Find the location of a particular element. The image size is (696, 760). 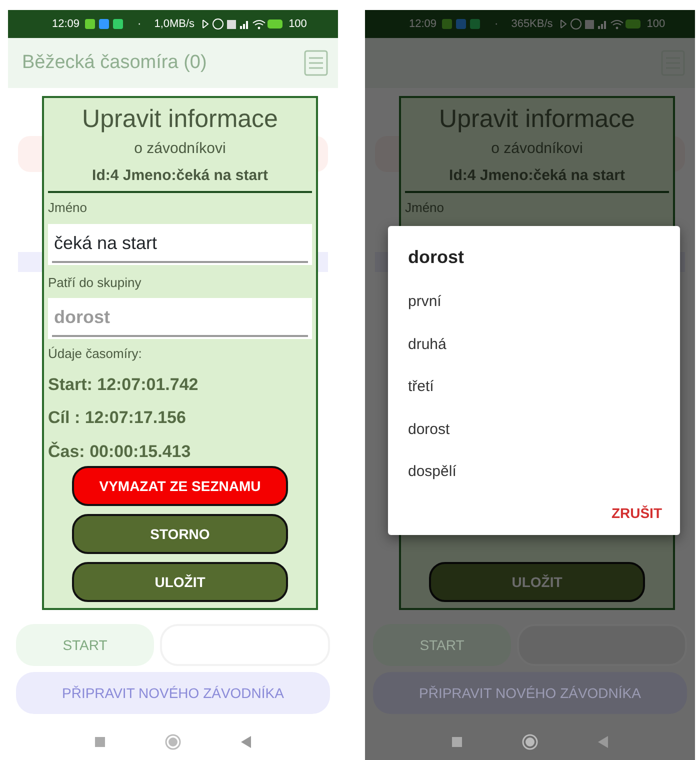

dialog-button: ULOŽIT is located at coordinates (180, 582).